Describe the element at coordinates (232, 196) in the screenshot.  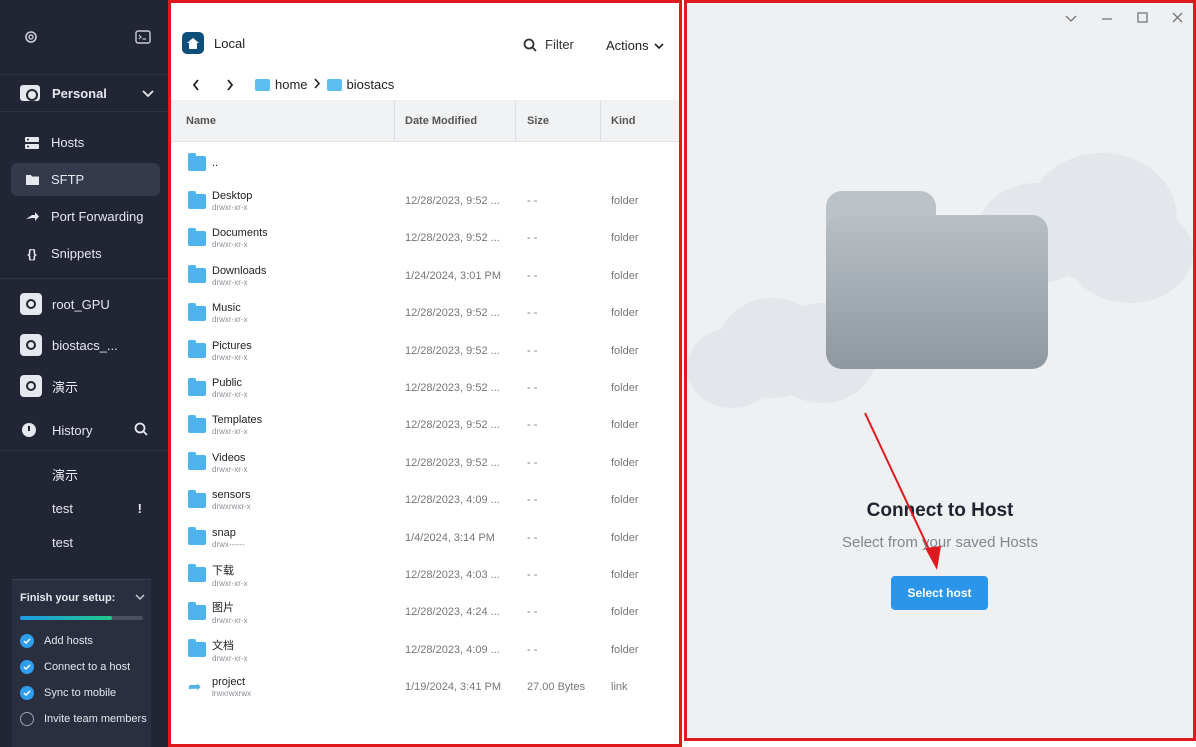
I see `file-name: Desktop` at that location.